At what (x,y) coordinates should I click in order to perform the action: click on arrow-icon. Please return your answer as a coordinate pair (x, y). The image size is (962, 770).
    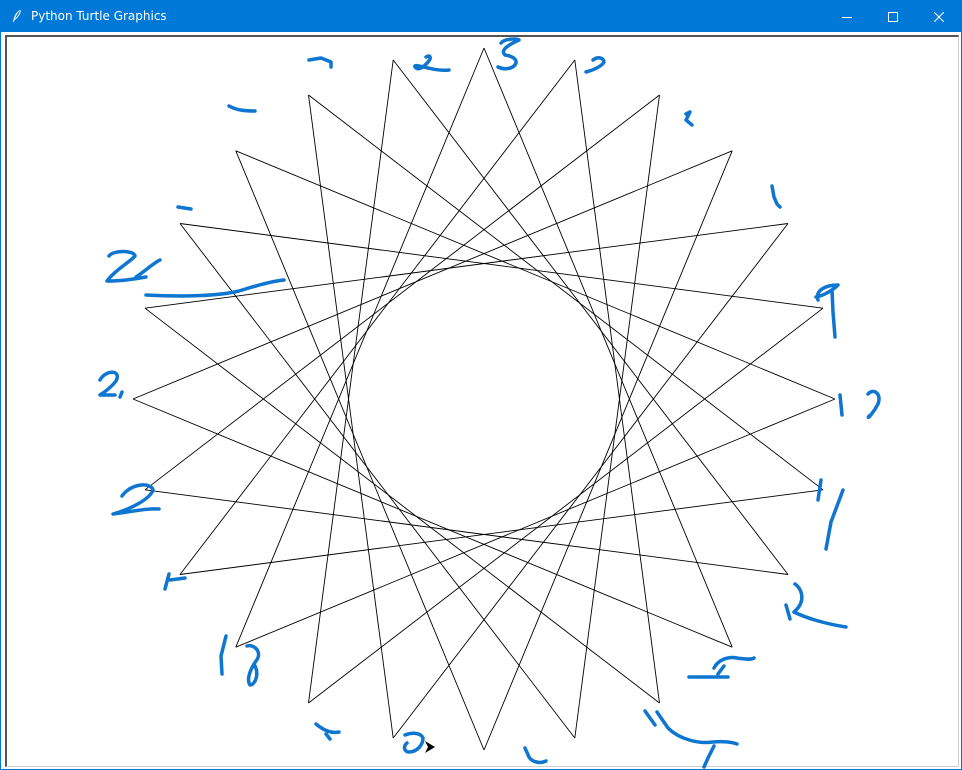
    Looking at the image, I should click on (430, 747).